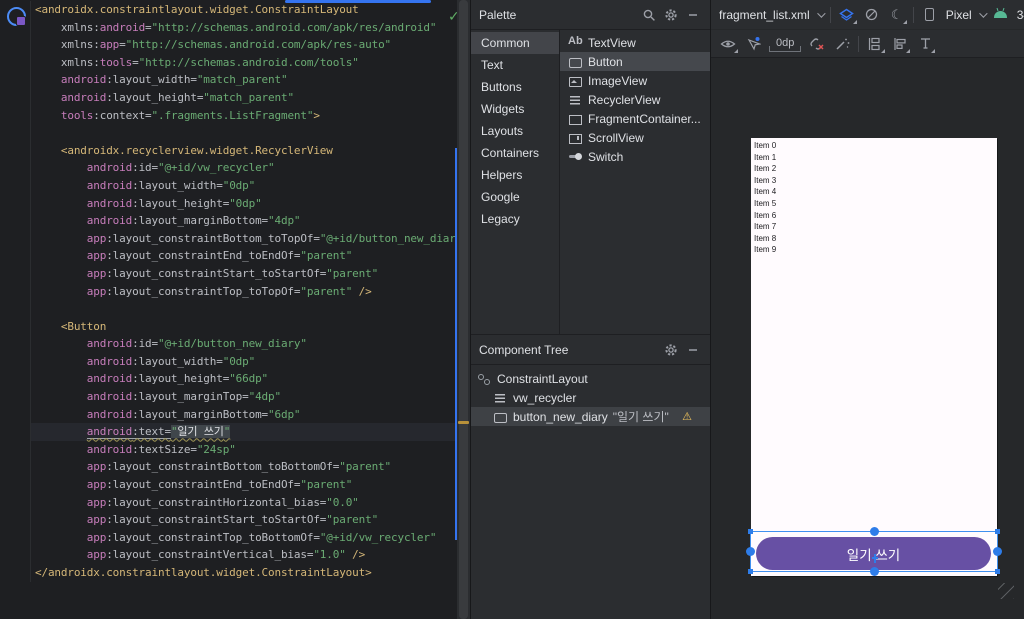 This screenshot has height=619, width=1024. What do you see at coordinates (244, 221) in the screenshot?
I see `code-line: android:layout_marginBottom="4dp"` at bounding box center [244, 221].